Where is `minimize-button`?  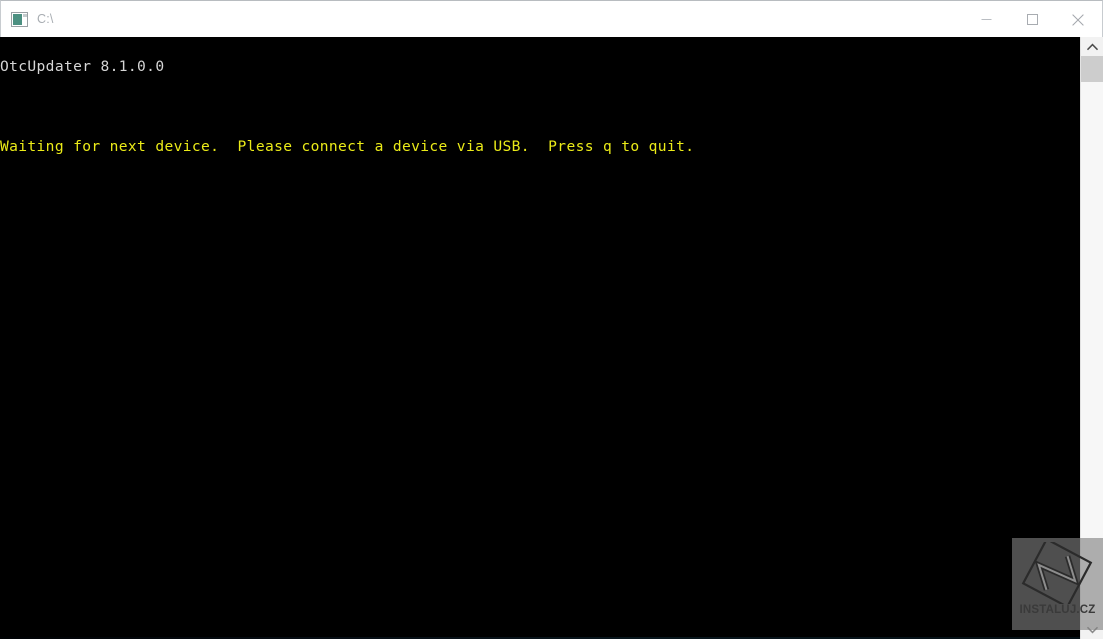 minimize-button is located at coordinates (986, 19).